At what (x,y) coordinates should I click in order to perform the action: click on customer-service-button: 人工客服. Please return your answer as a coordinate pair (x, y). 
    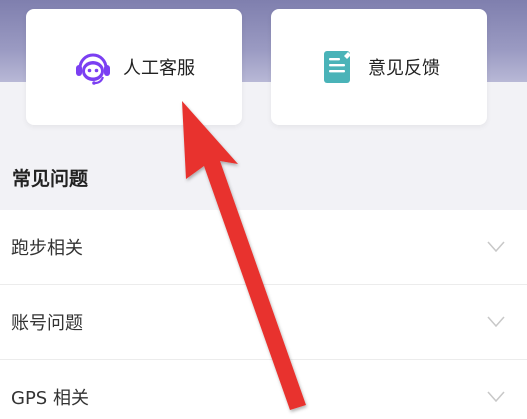
    Looking at the image, I should click on (134, 67).